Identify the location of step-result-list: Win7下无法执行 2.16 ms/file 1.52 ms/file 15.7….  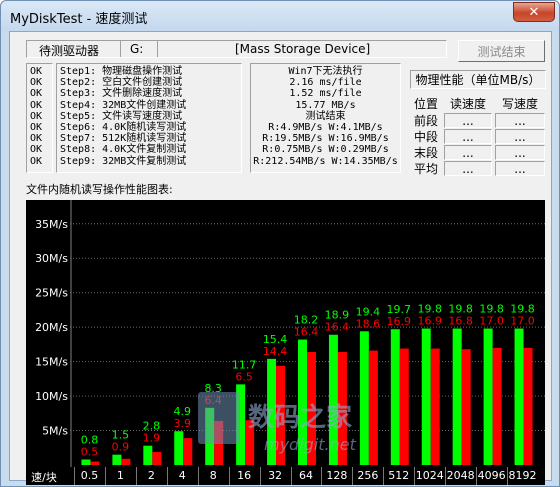
(325, 118).